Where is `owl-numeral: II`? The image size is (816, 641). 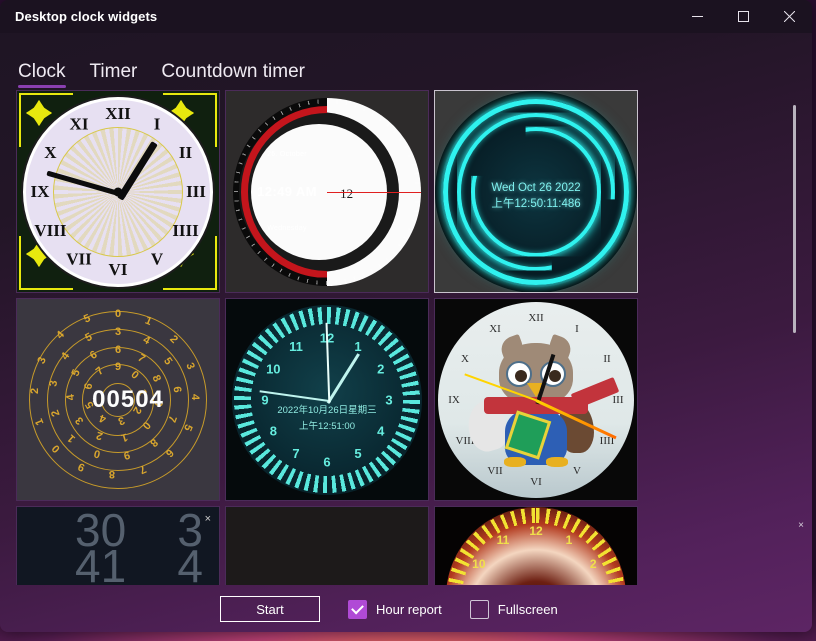
owl-numeral: II is located at coordinates (607, 358).